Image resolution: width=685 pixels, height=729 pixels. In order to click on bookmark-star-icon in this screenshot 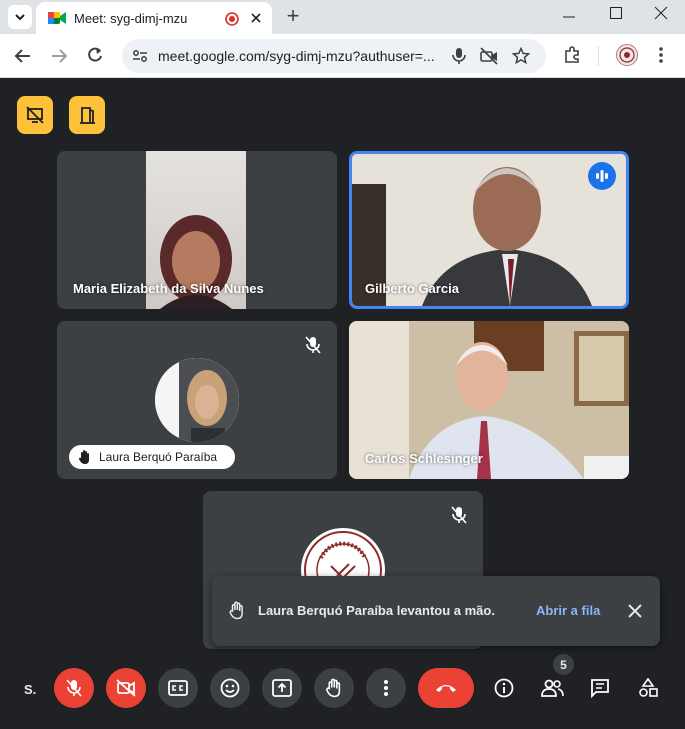, I will do `click(521, 58)`.